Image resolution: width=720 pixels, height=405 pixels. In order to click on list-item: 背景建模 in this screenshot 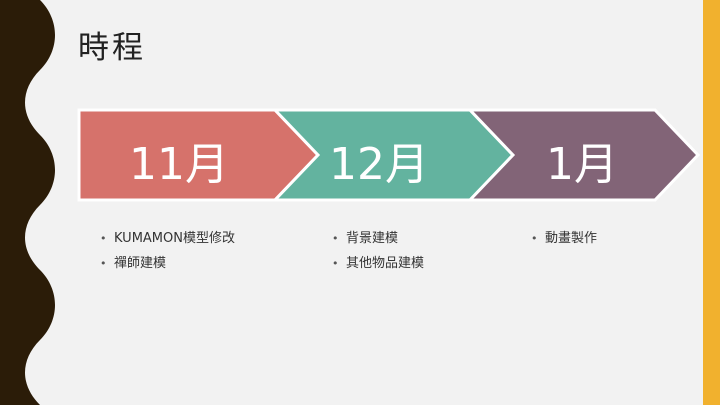, I will do `click(378, 238)`.